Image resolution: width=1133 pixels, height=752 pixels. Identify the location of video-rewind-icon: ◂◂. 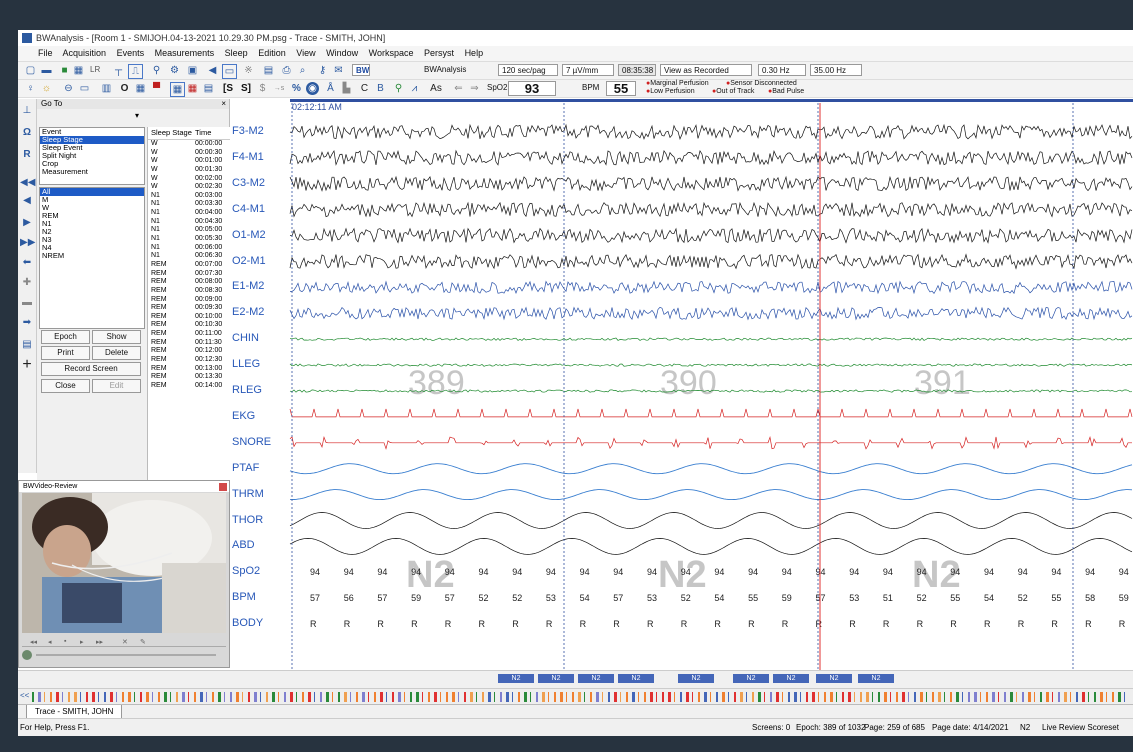
(33, 642).